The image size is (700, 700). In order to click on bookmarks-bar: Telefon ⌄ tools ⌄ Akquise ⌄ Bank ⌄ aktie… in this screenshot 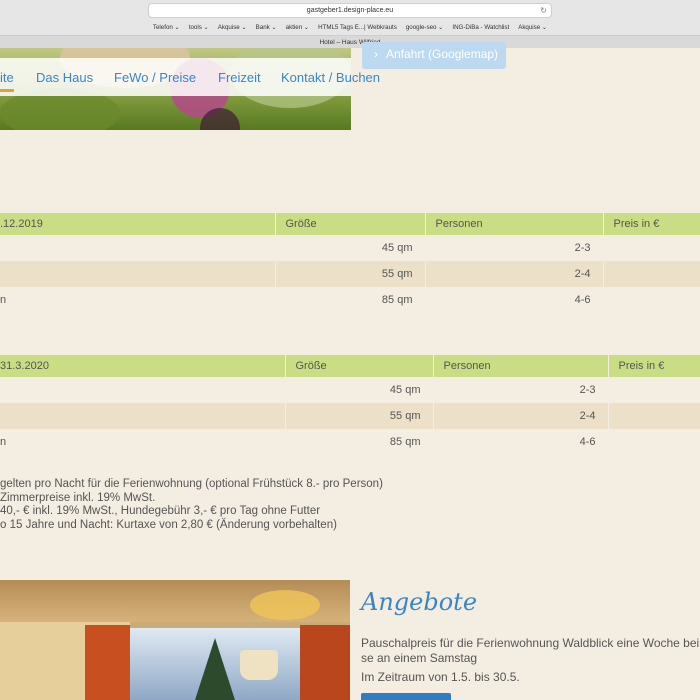, I will do `click(350, 28)`.